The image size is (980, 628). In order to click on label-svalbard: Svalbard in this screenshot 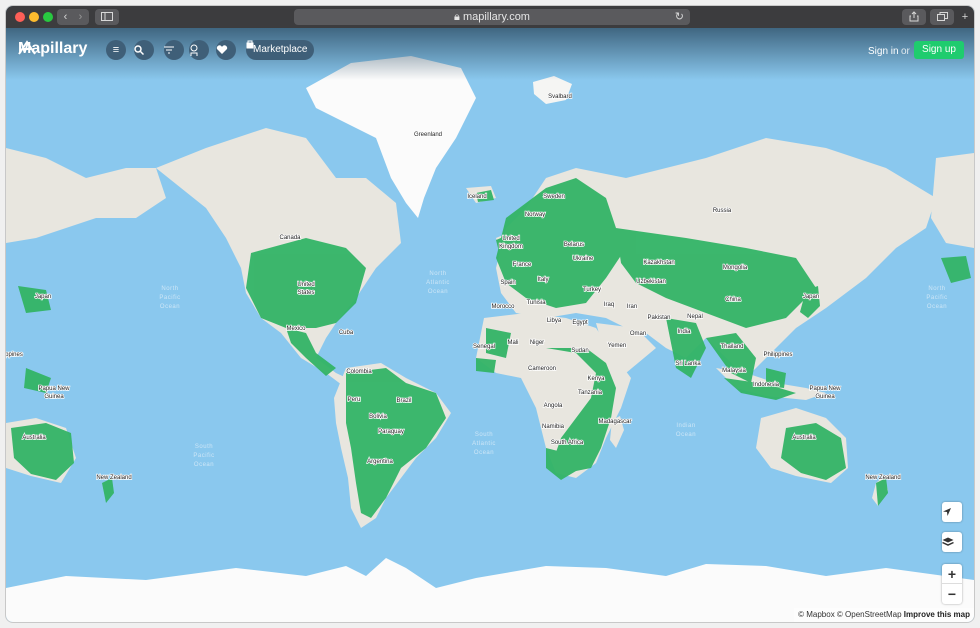, I will do `click(560, 97)`.